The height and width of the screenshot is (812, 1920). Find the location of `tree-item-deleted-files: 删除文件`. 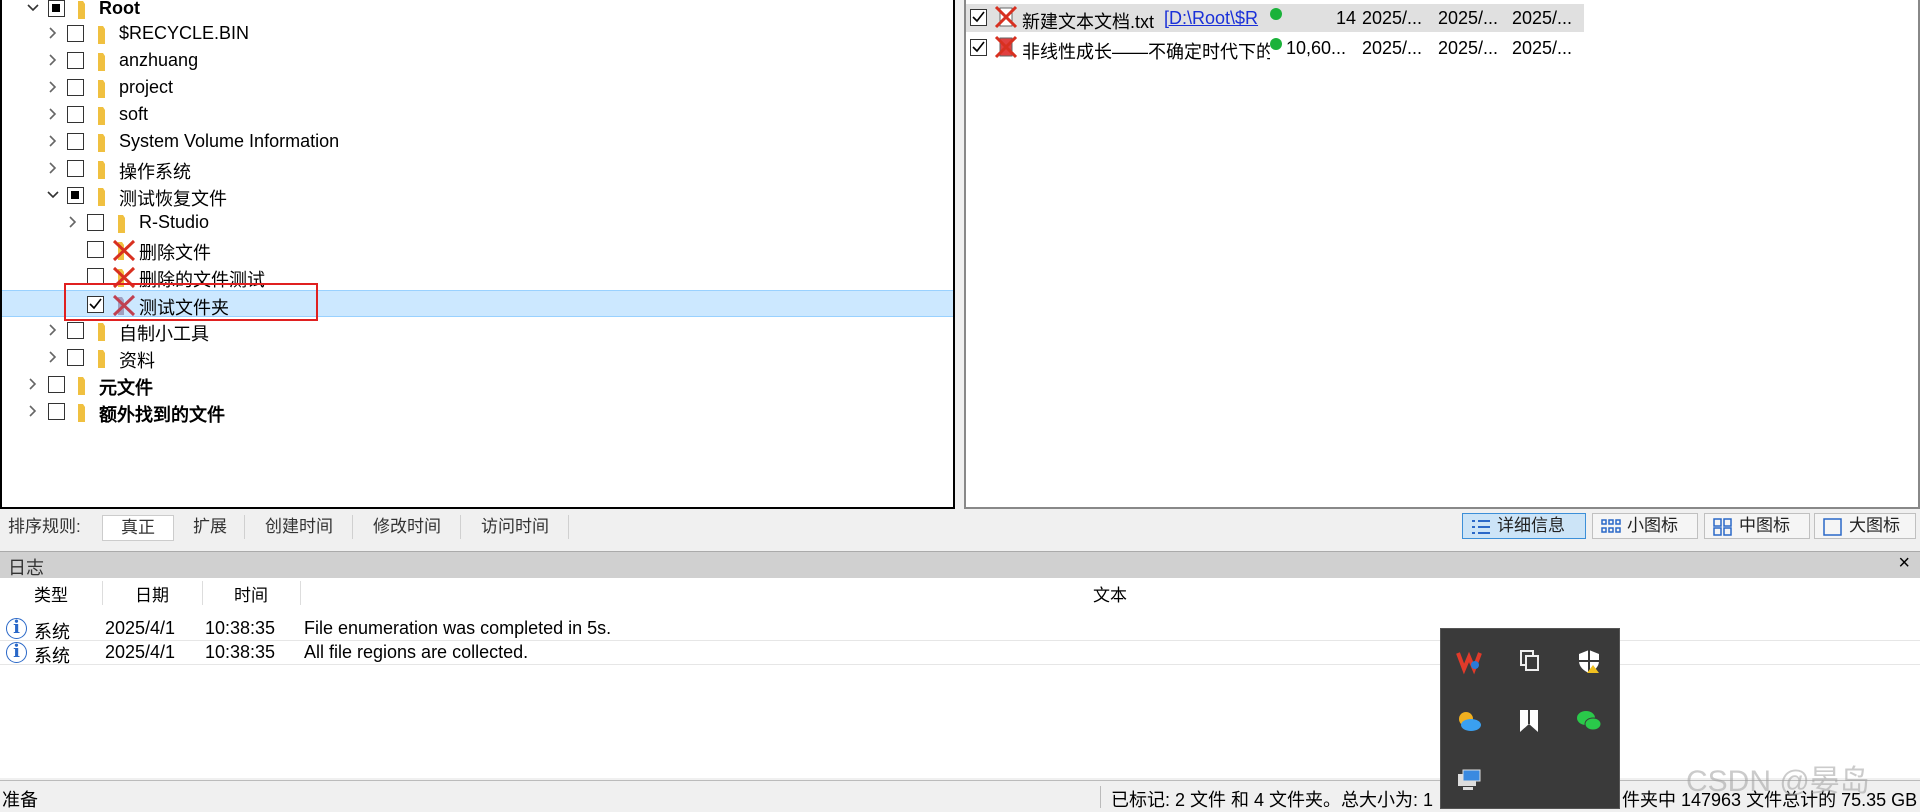

tree-item-deleted-files: 删除文件 is located at coordinates (477, 249).